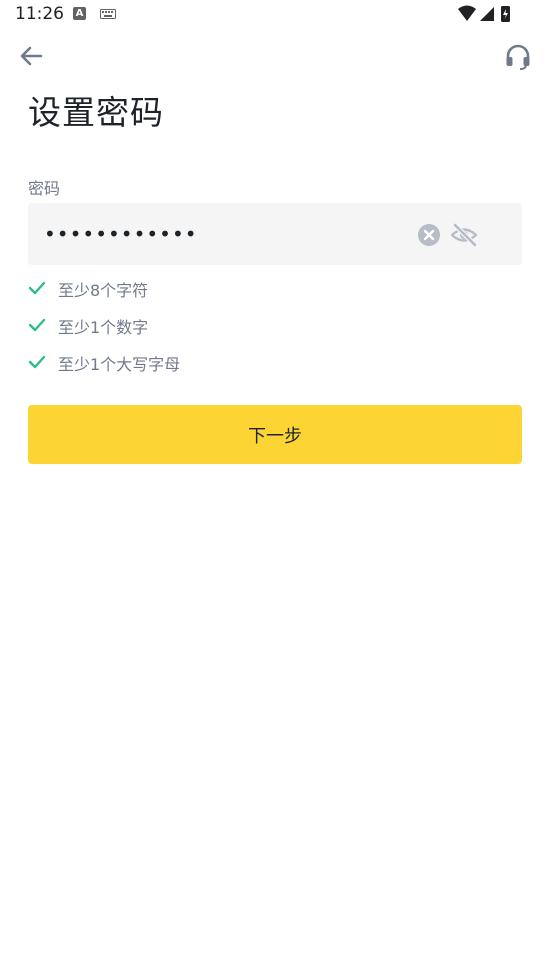 The height and width of the screenshot is (980, 550). I want to click on rule-text: 至少8个字符, so click(103, 290).